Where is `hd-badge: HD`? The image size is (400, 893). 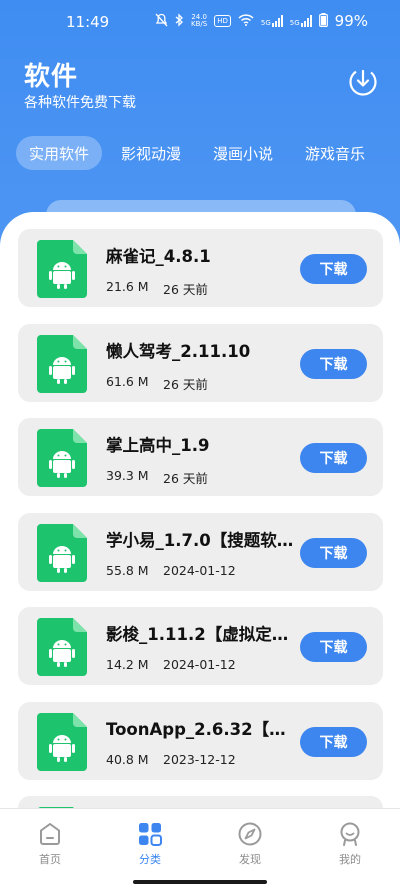 hd-badge: HD is located at coordinates (222, 21).